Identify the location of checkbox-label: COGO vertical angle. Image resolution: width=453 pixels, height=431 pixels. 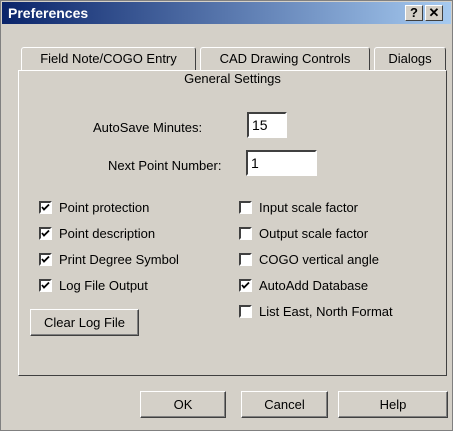
(319, 259).